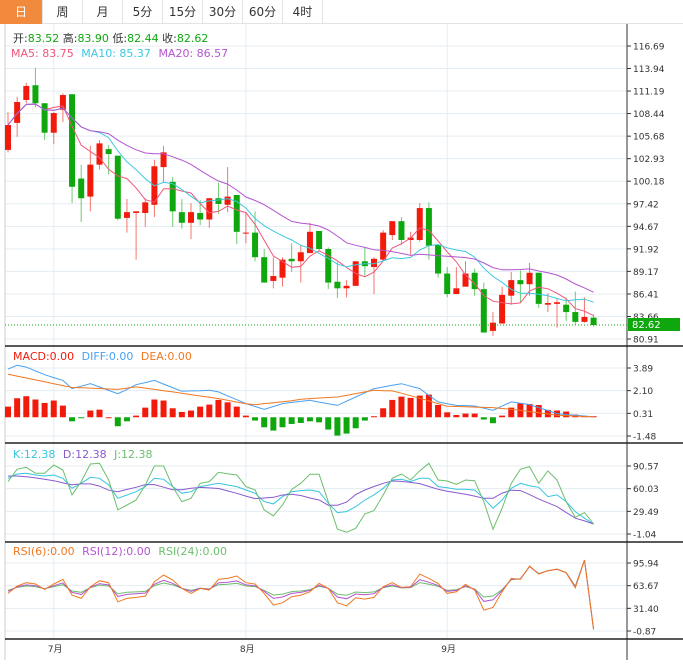 The image size is (683, 669). Describe the element at coordinates (643, 370) in the screenshot. I see `y-tick-label: 3.89` at that location.